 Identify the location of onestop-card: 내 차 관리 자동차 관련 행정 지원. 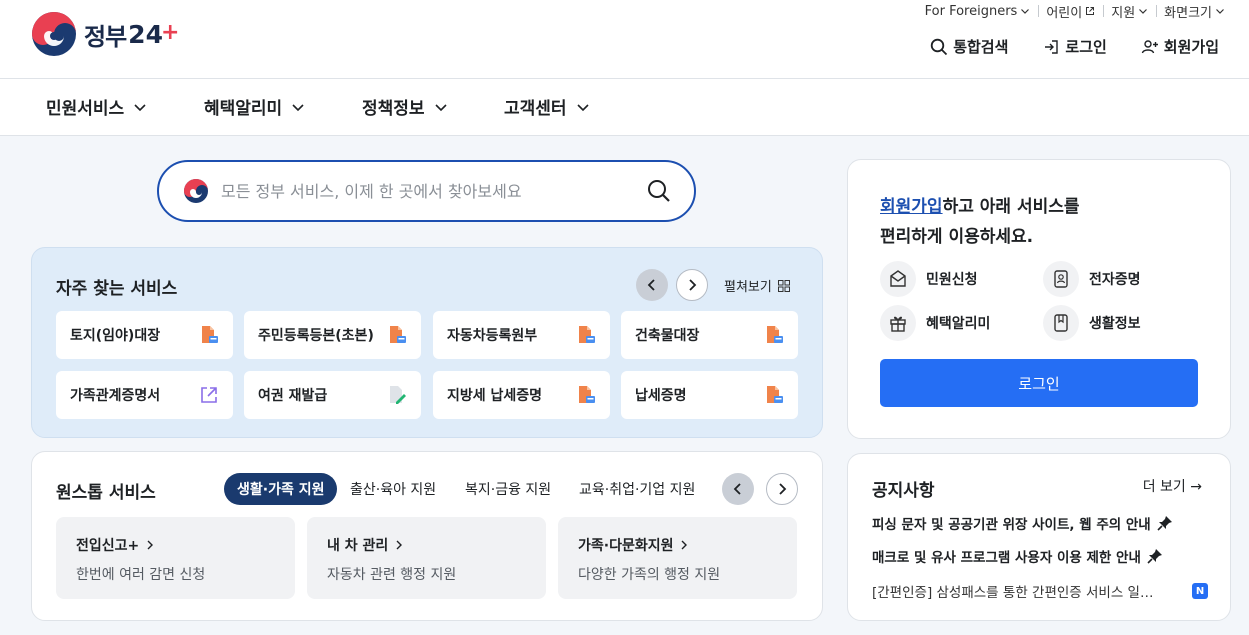
(426, 558).